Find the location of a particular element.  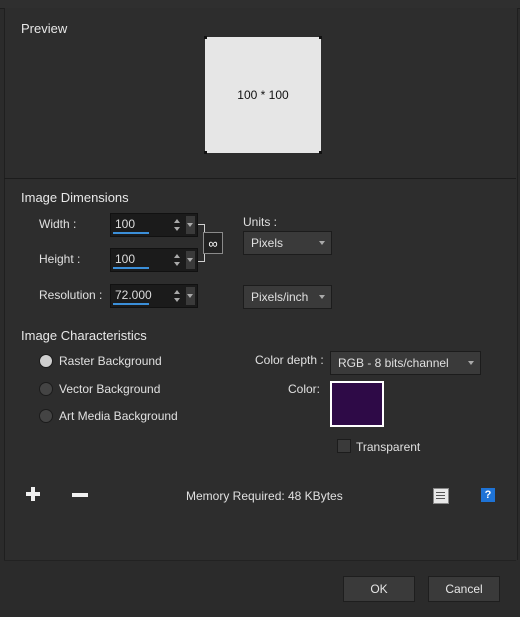

resolution-underline is located at coordinates (131, 304).